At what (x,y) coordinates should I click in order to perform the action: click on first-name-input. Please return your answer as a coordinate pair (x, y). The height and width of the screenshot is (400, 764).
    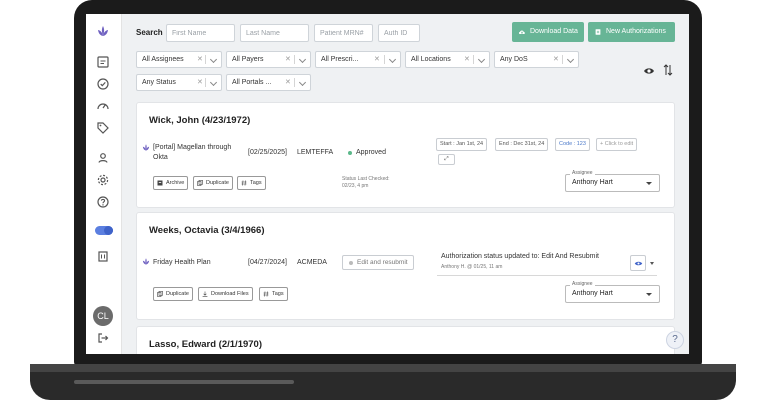
    Looking at the image, I should click on (200, 33).